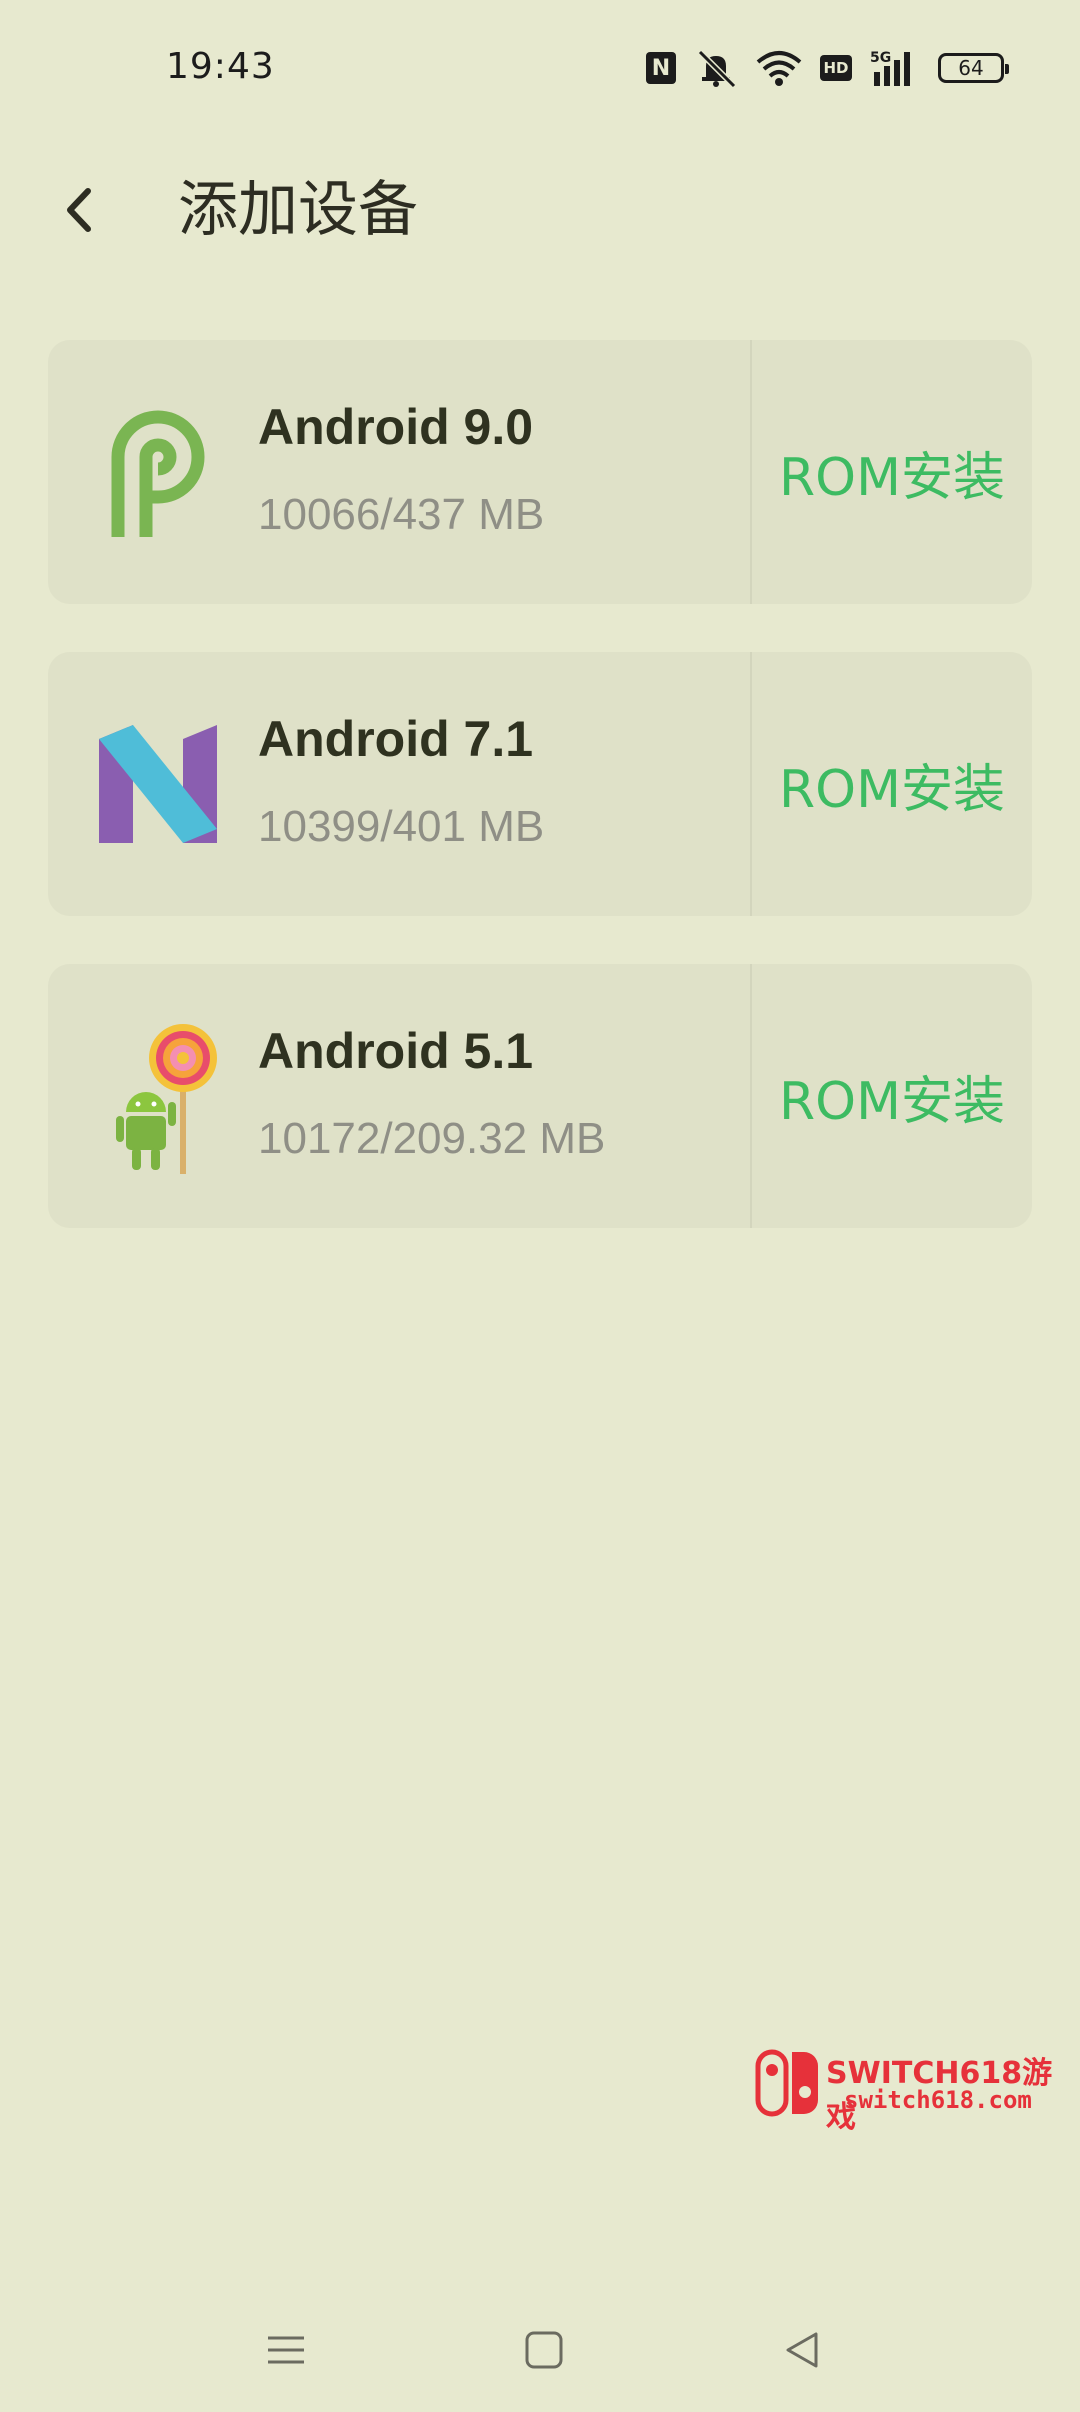 The width and height of the screenshot is (1080, 2412). What do you see at coordinates (158, 1096) in the screenshot?
I see `android-lollipop-logo` at bounding box center [158, 1096].